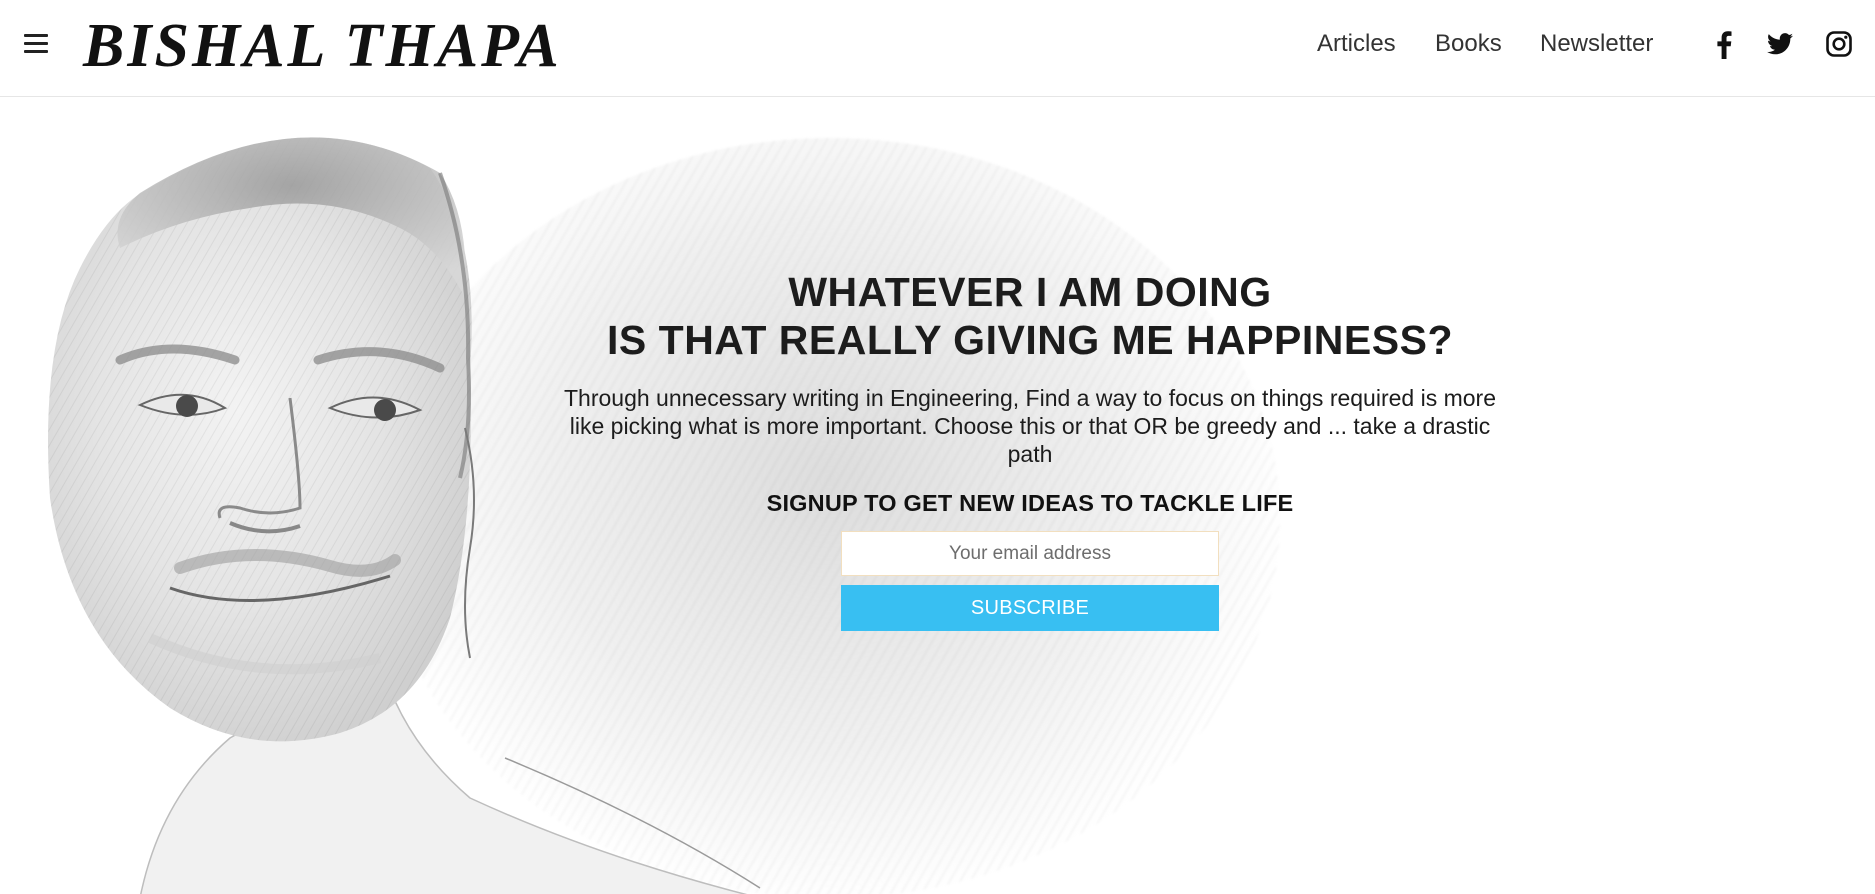  Describe the element at coordinates (322, 46) in the screenshot. I see `site-logo: BISHAL THAPA` at that location.